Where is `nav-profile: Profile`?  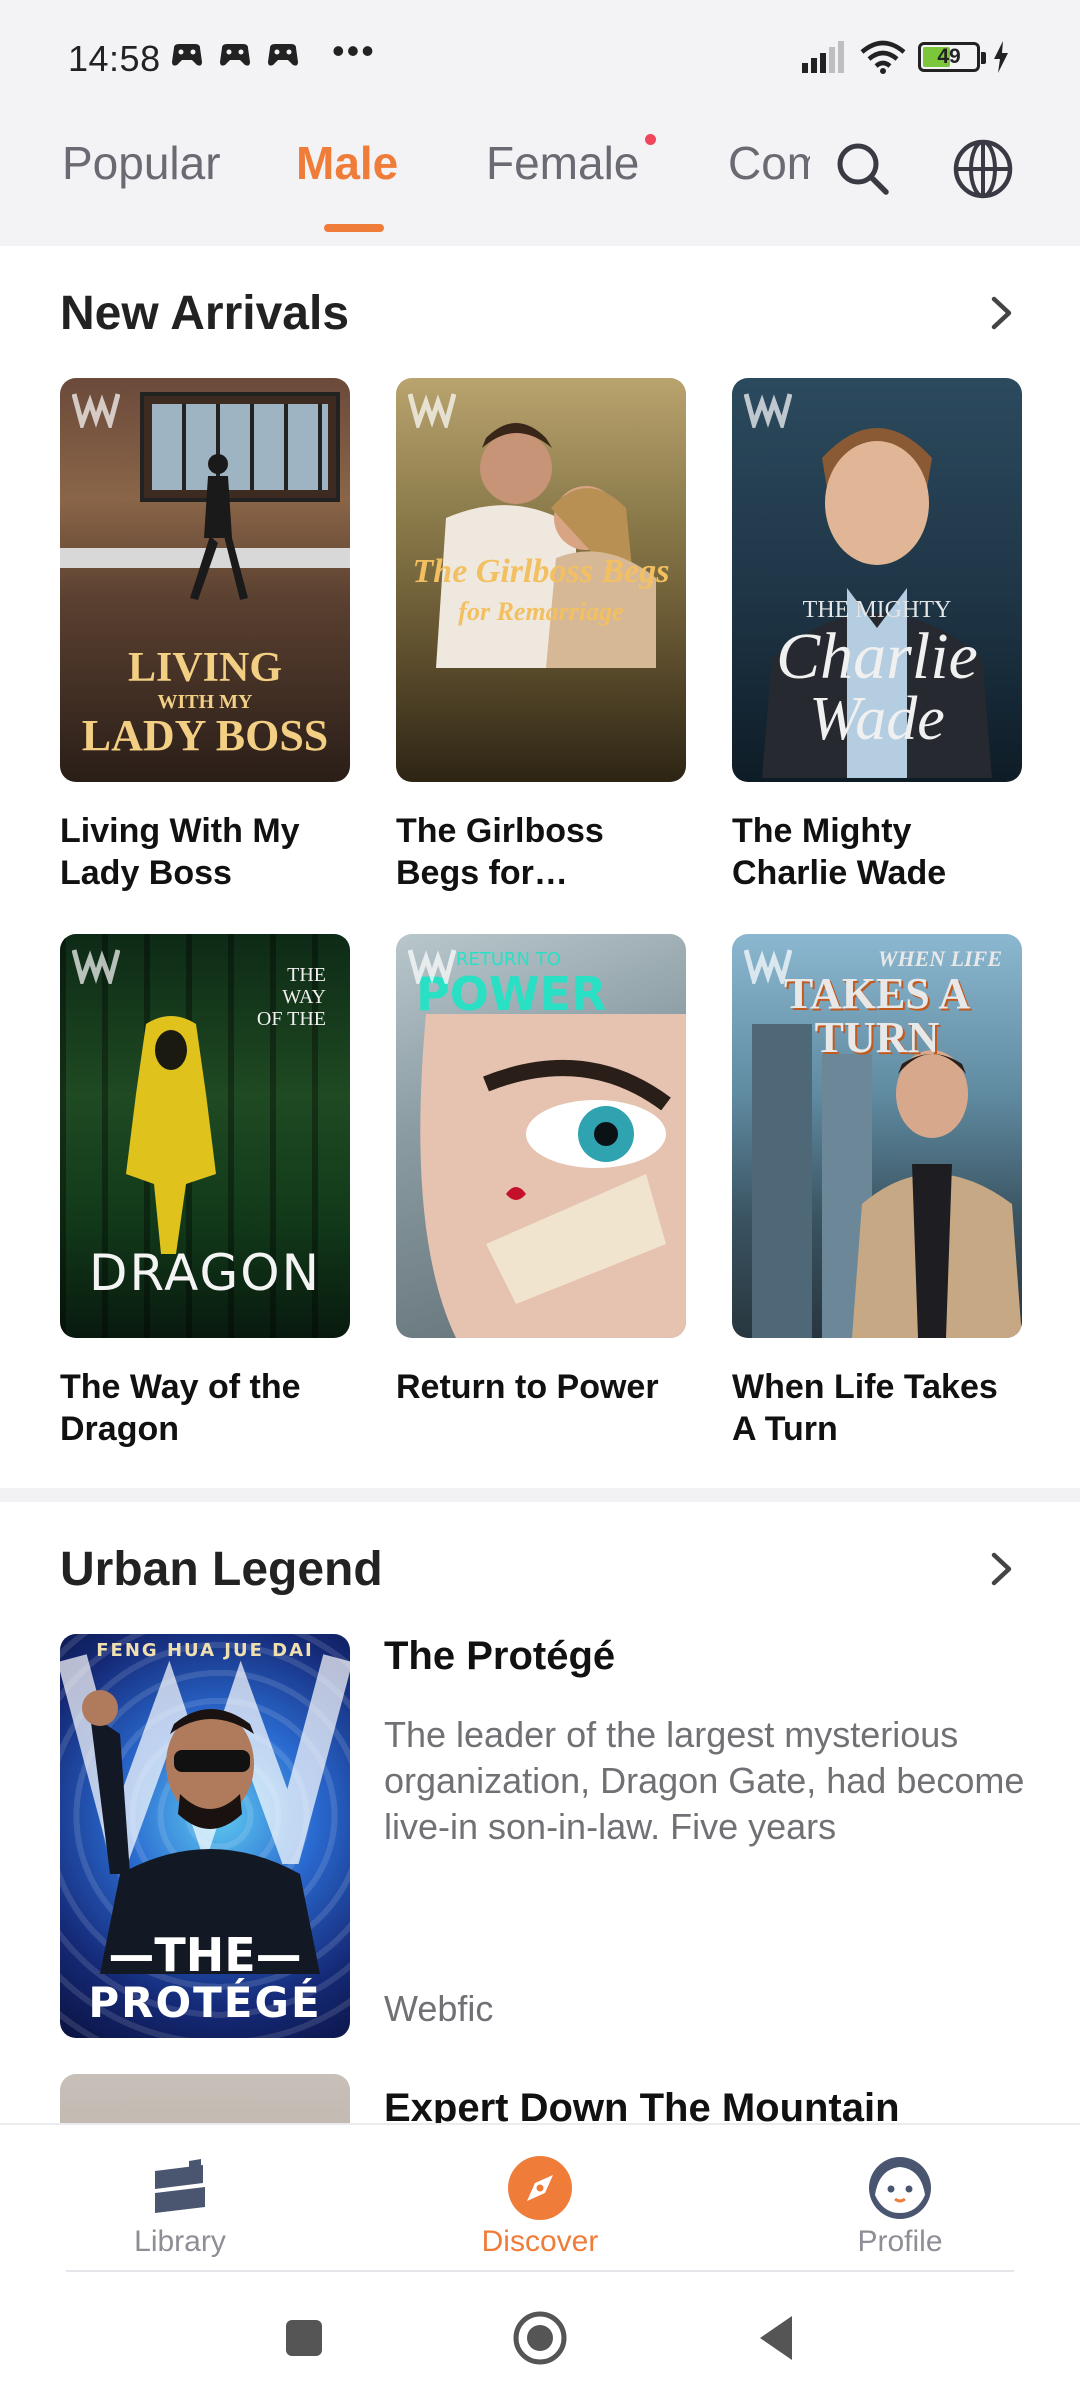 nav-profile: Profile is located at coordinates (900, 2207).